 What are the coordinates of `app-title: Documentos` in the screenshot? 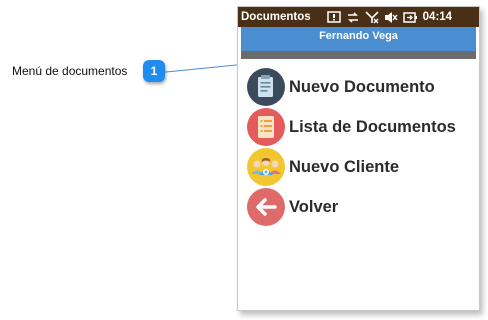 It's located at (276, 17).